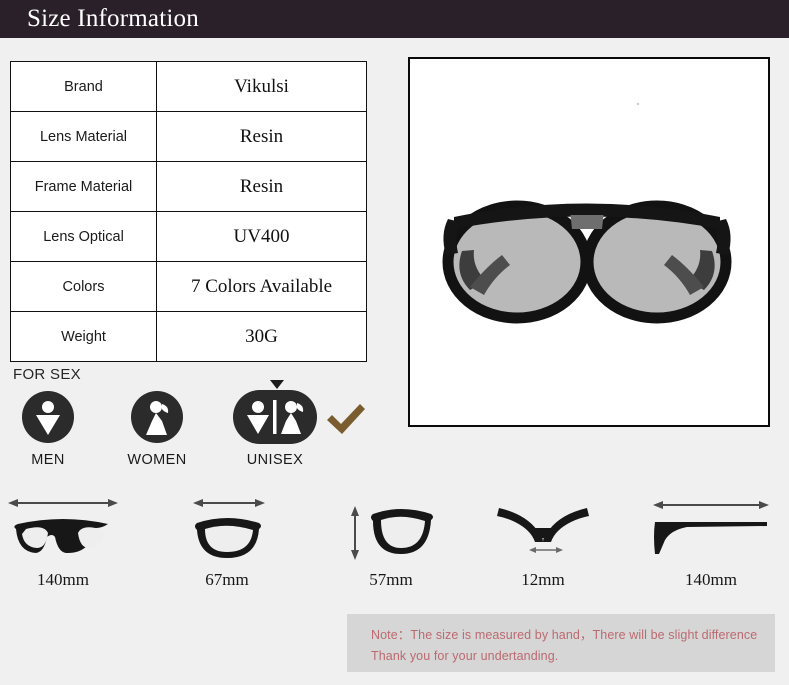  What do you see at coordinates (275, 417) in the screenshot?
I see `unisex-figures-icon` at bounding box center [275, 417].